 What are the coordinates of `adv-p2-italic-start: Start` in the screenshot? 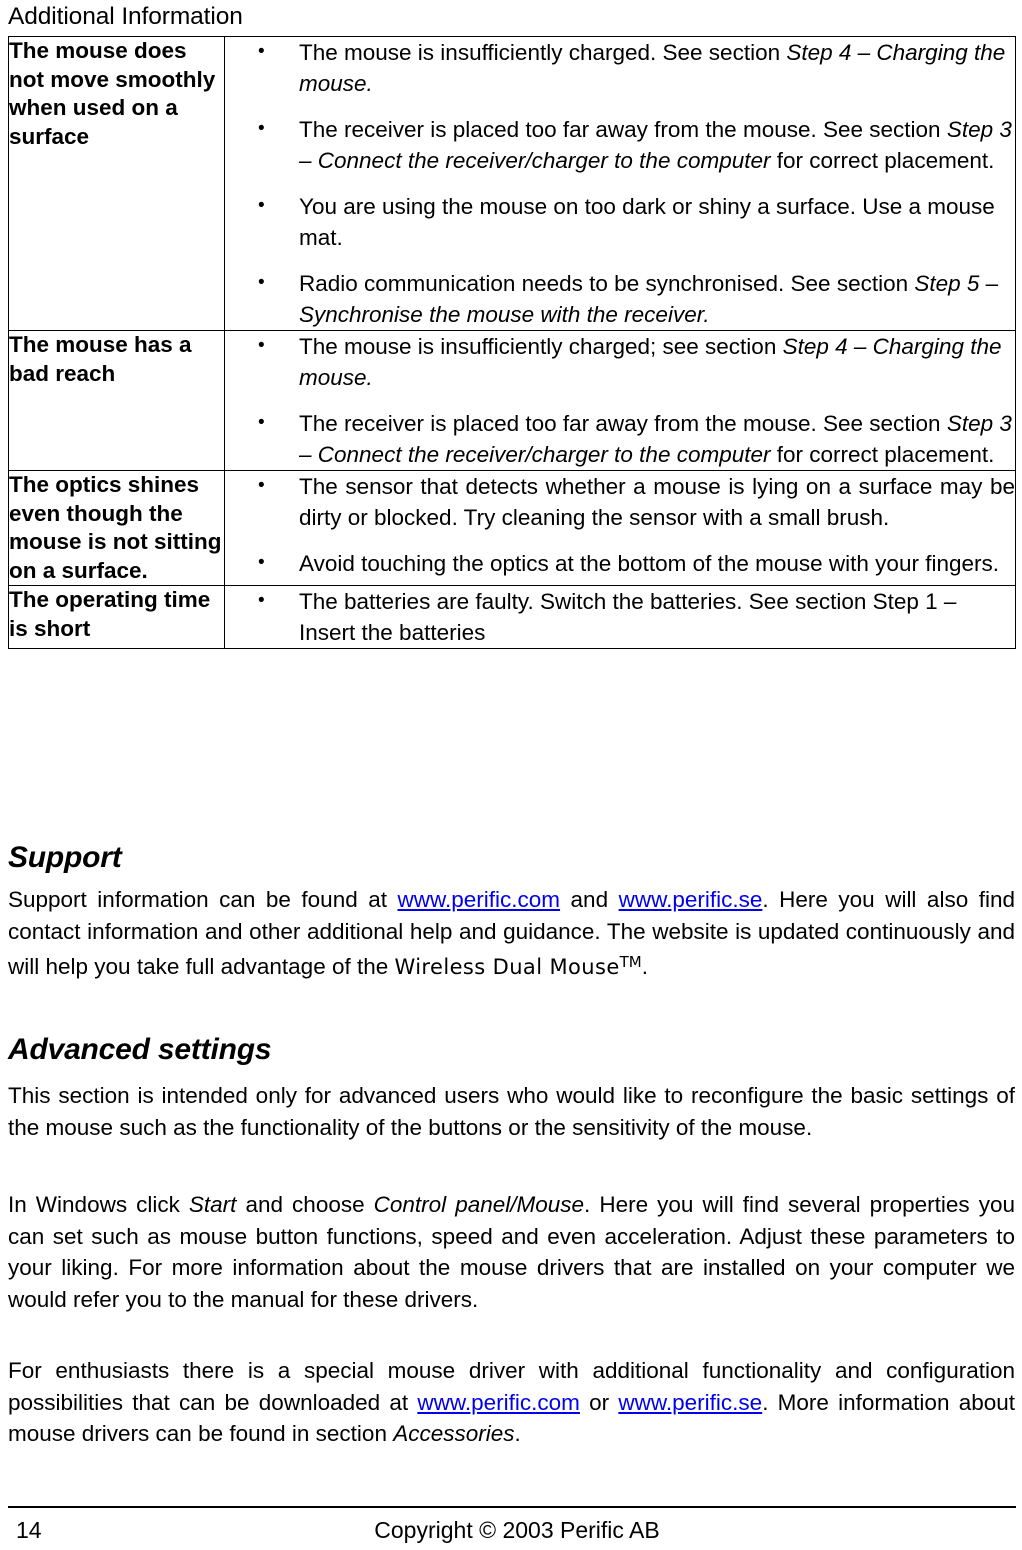 It's located at (212, 1204).